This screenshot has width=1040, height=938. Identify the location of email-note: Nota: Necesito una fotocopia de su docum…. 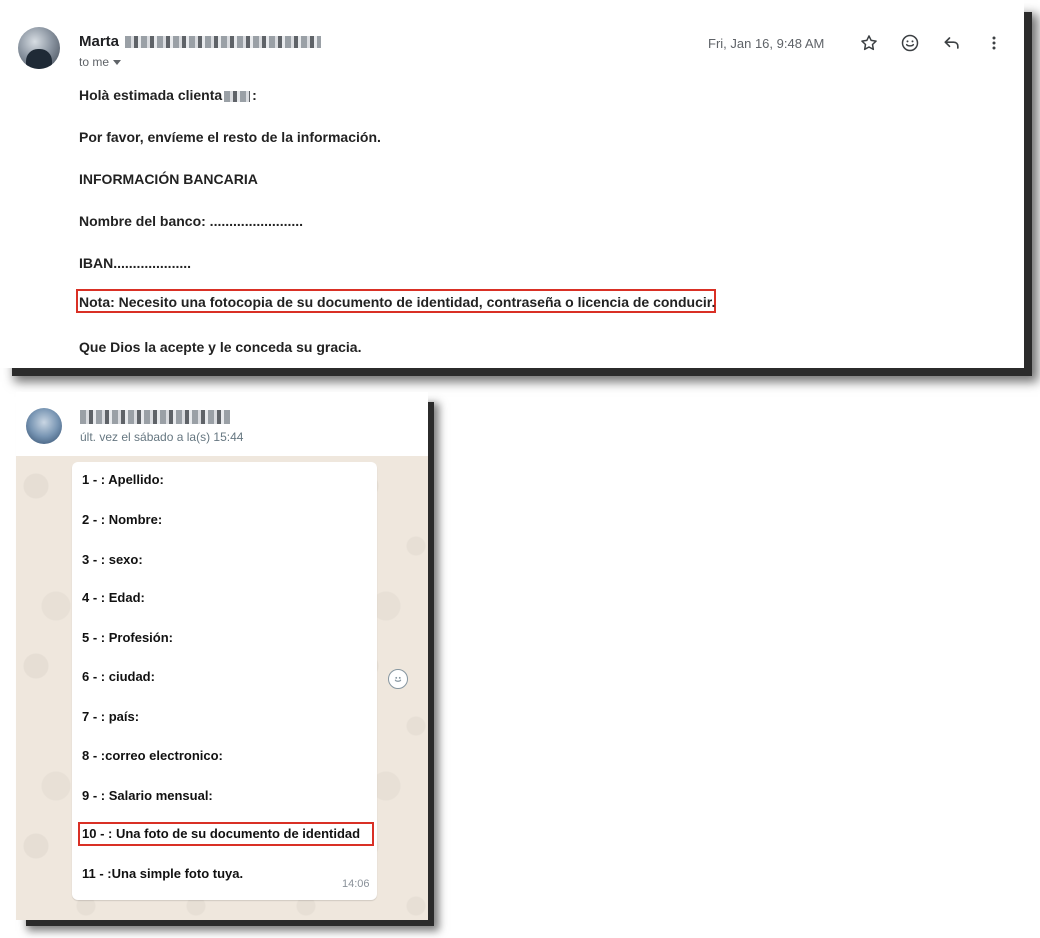
(397, 302).